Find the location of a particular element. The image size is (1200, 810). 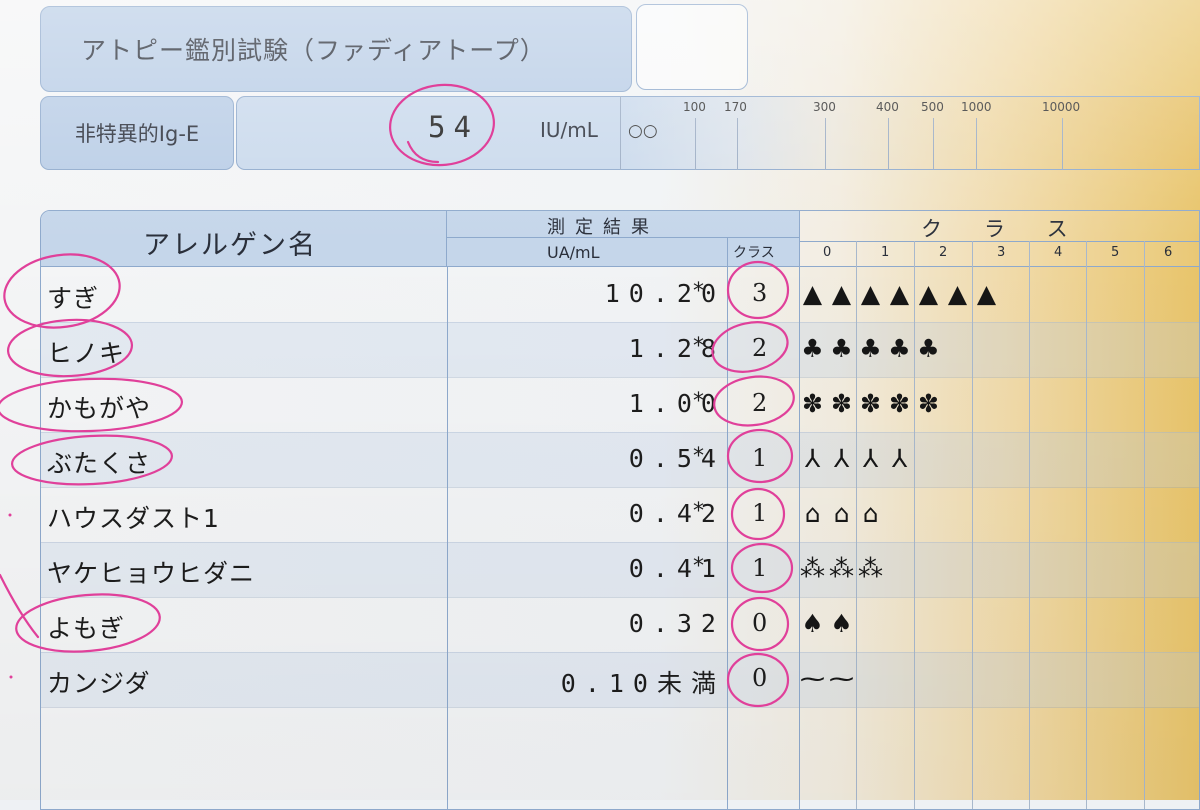

class-icon-strip: ♠ ♠ is located at coordinates (827, 625).